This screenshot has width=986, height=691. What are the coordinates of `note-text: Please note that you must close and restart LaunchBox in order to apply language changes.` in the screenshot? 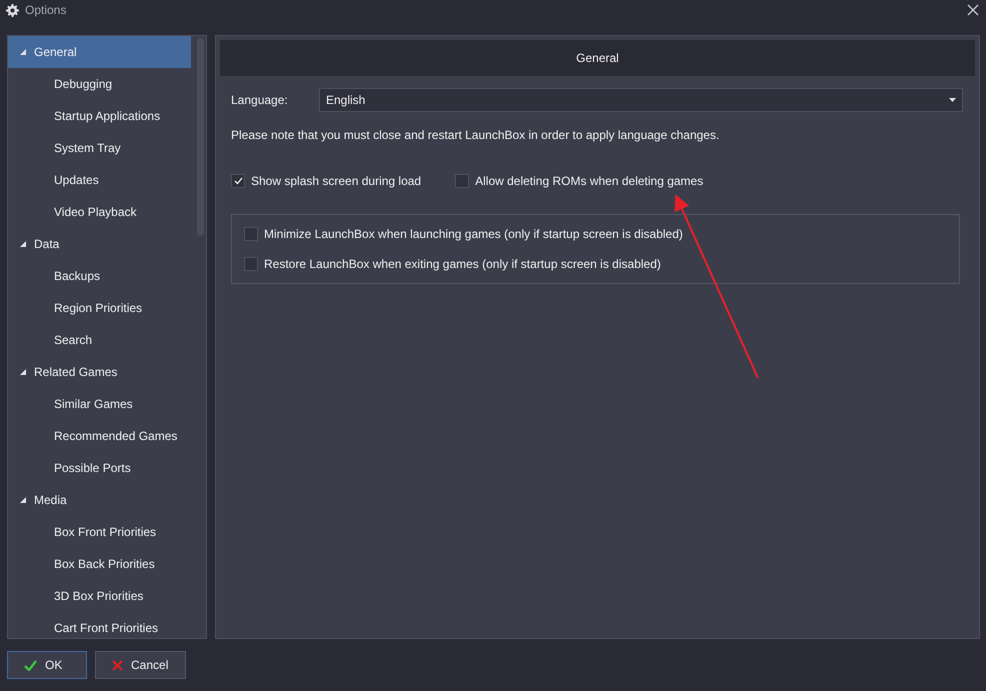 It's located at (475, 135).